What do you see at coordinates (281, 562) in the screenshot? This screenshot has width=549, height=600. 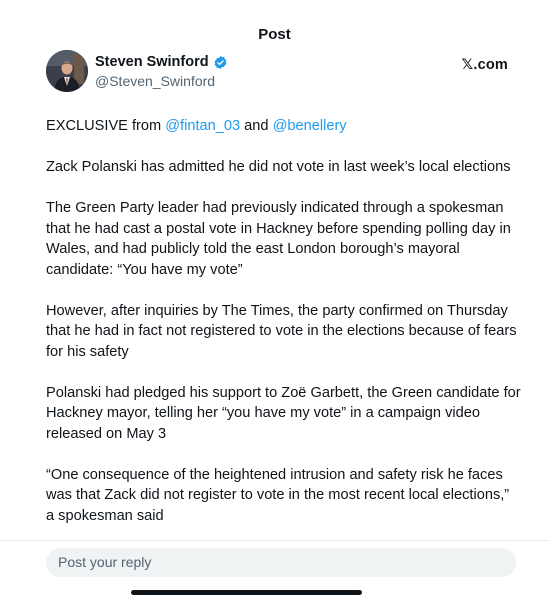 I see `reply-input: Post your reply` at bounding box center [281, 562].